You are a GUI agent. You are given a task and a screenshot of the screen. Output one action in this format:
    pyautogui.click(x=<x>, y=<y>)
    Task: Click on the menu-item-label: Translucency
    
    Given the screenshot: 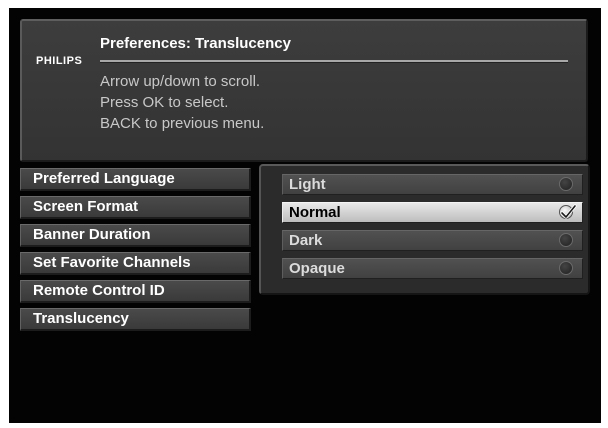 What is the action you would take?
    pyautogui.click(x=81, y=318)
    